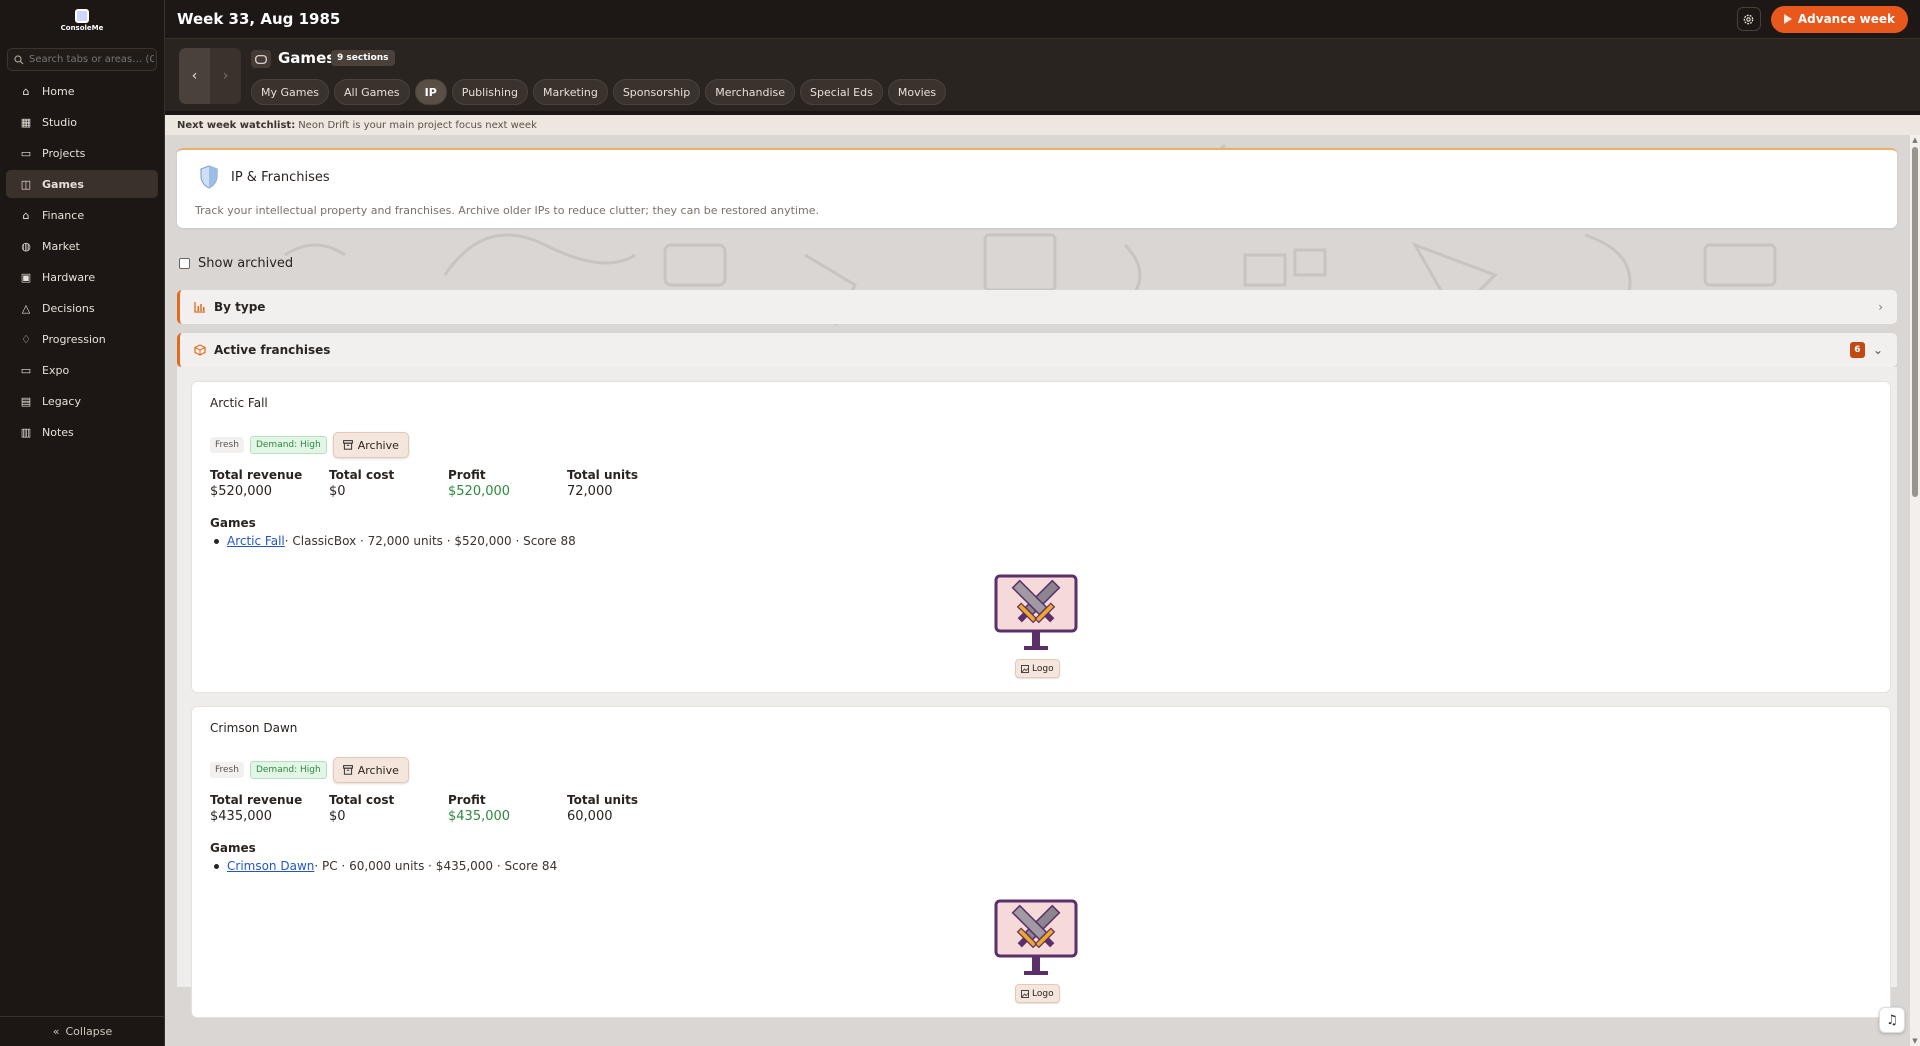 This screenshot has height=1046, width=1920. I want to click on bell-icon: ♢, so click(26, 339).